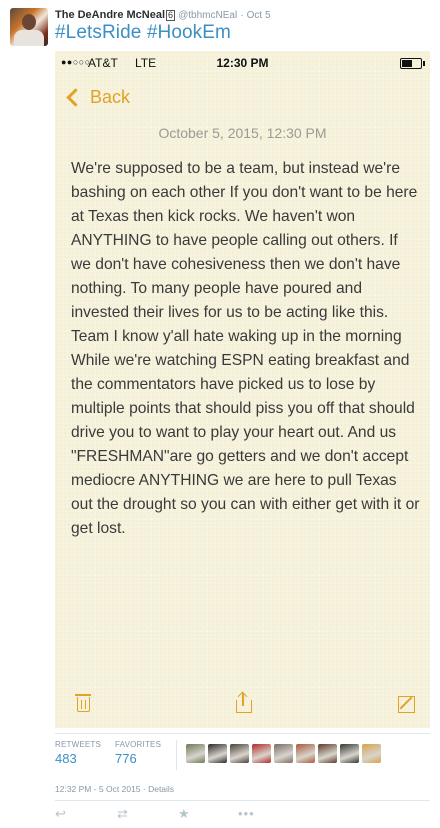  What do you see at coordinates (29, 38) in the screenshot?
I see `avatar-shirt` at bounding box center [29, 38].